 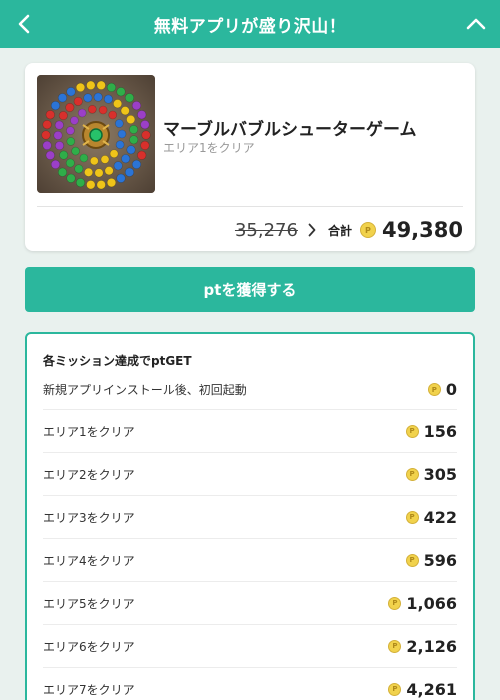 What do you see at coordinates (312, 230) in the screenshot?
I see `arrow-right-icon` at bounding box center [312, 230].